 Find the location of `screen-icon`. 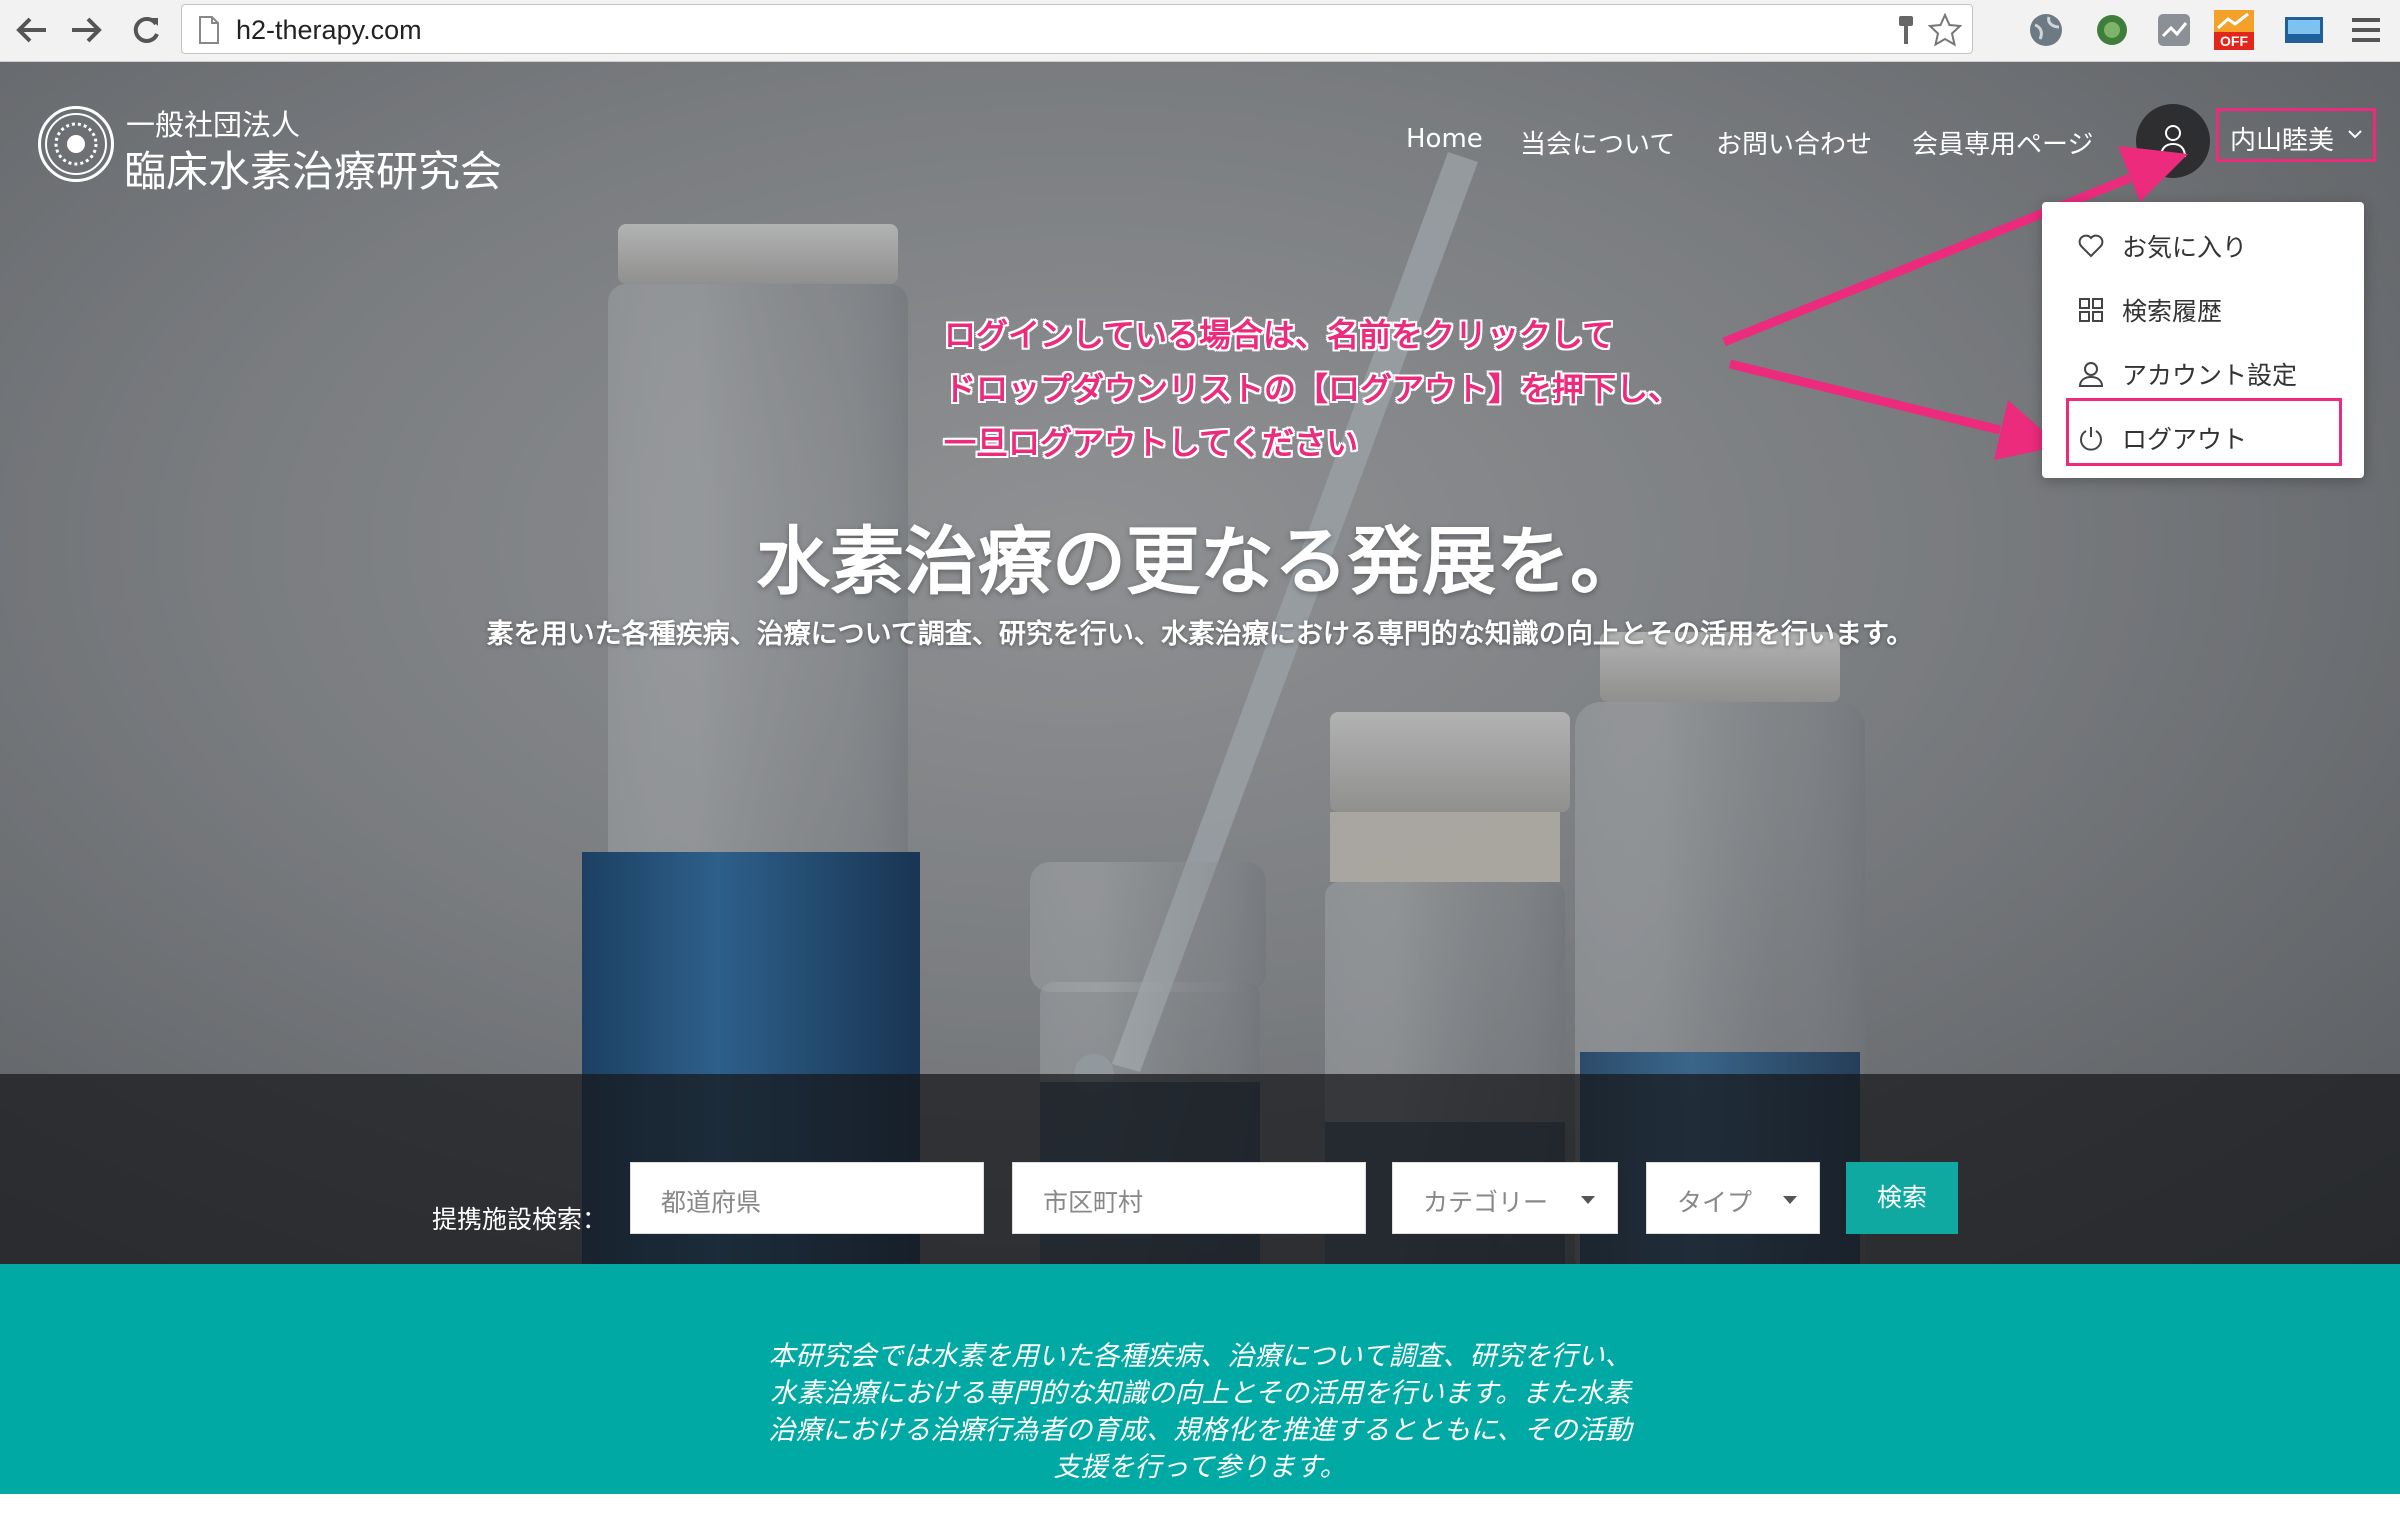

screen-icon is located at coordinates (2304, 30).